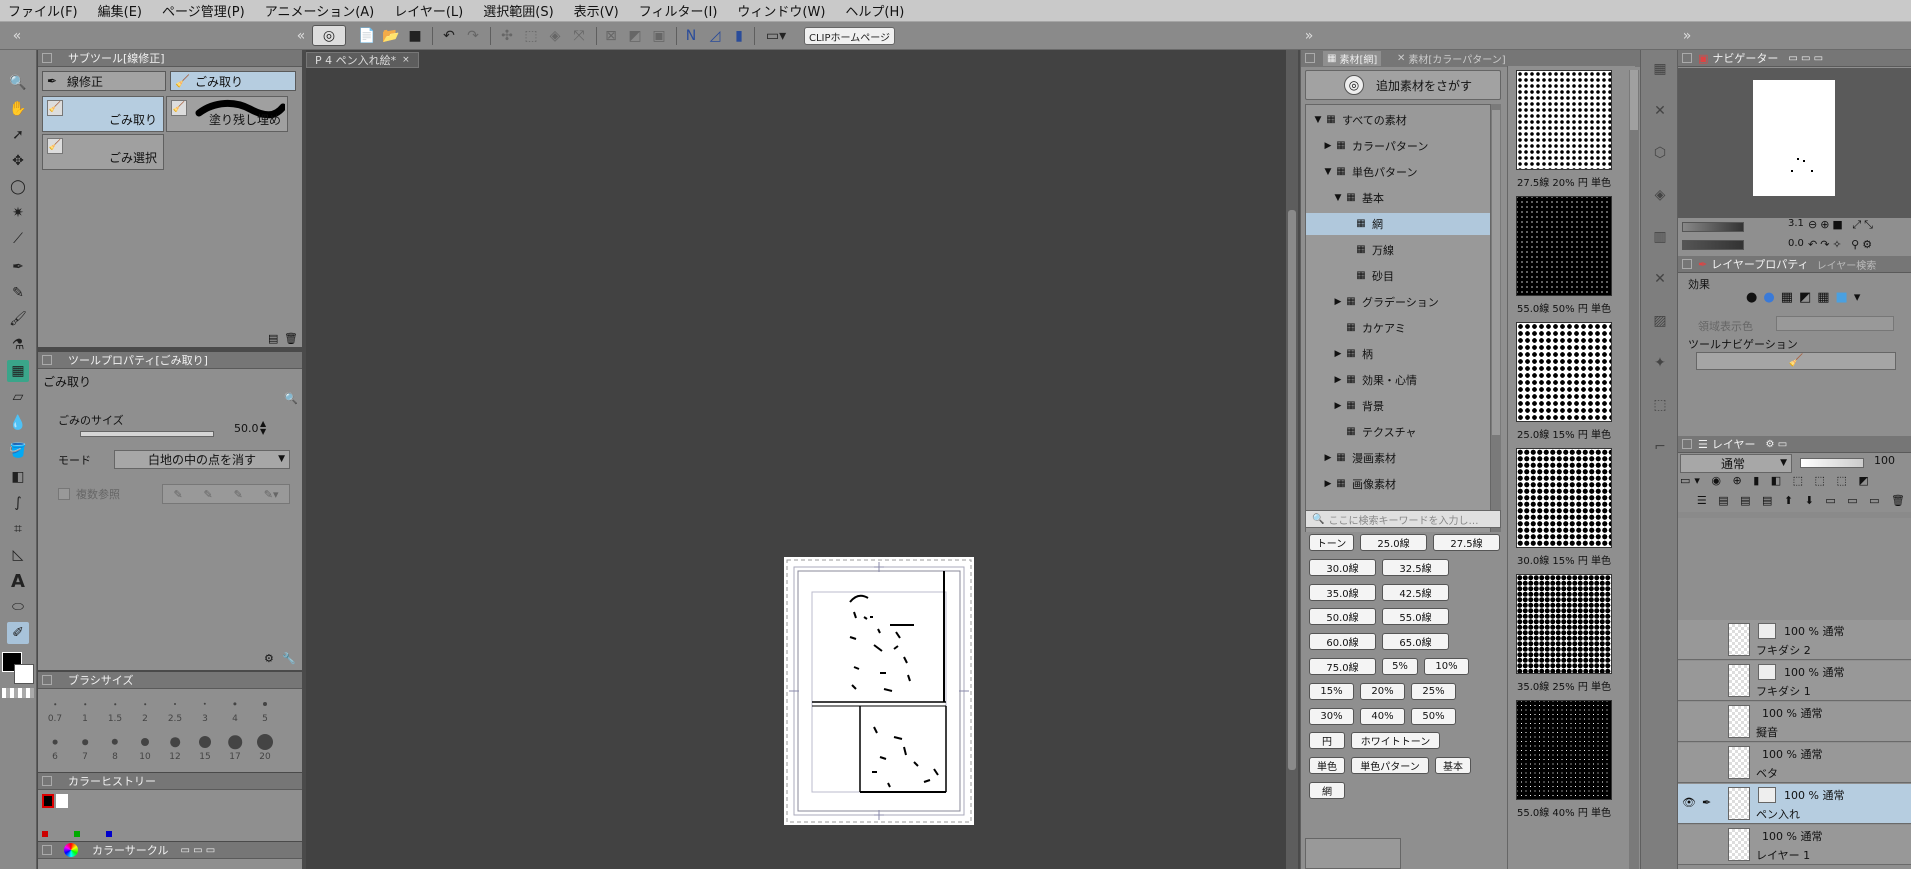  What do you see at coordinates (1660, 195) in the screenshot?
I see `material-effect-icon: ◈` at bounding box center [1660, 195].